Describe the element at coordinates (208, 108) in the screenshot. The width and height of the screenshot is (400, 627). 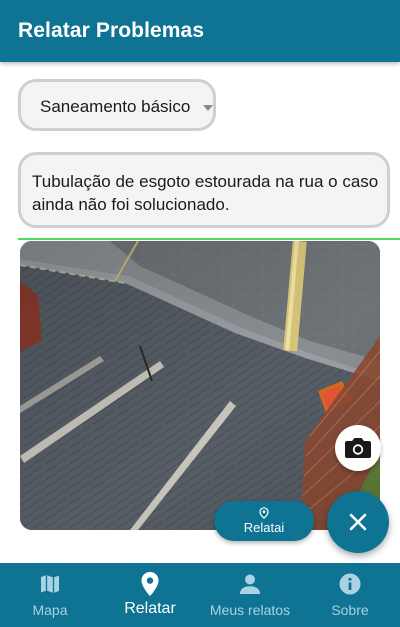
I see `dropdown-arrow-icon` at that location.